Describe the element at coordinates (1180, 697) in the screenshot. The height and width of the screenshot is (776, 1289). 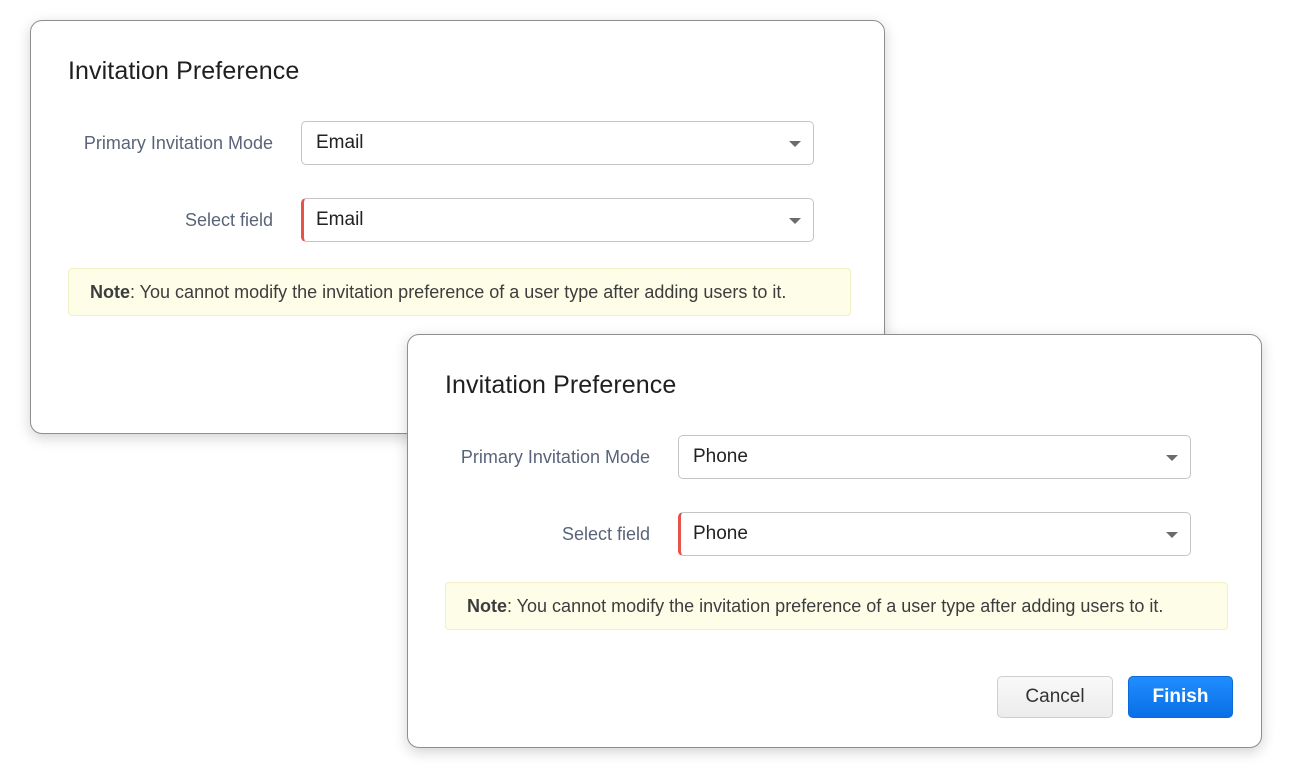
I see `finish-button: Finish` at that location.